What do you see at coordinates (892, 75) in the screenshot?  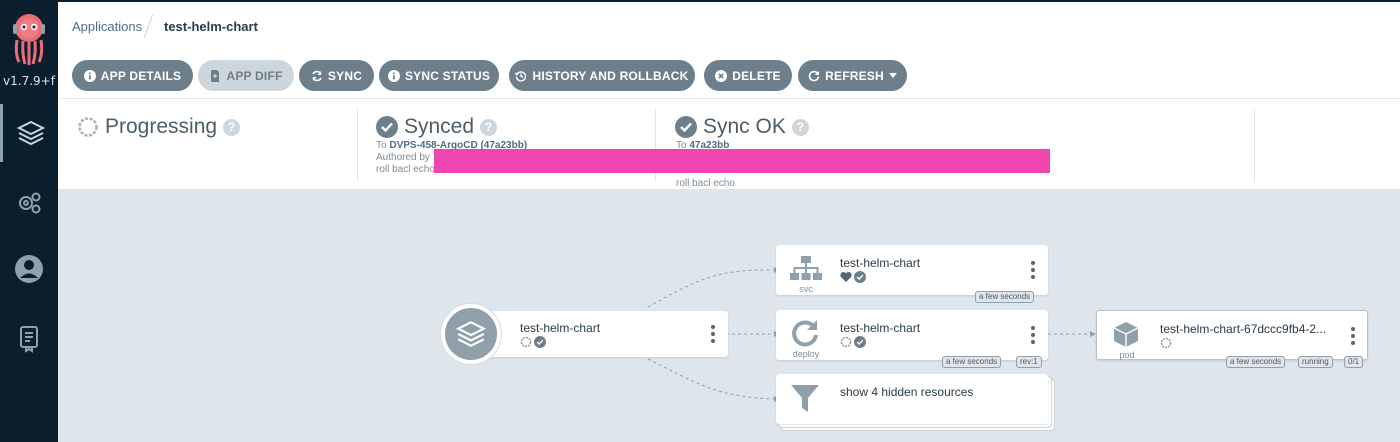 I see `caret-down-icon` at bounding box center [892, 75].